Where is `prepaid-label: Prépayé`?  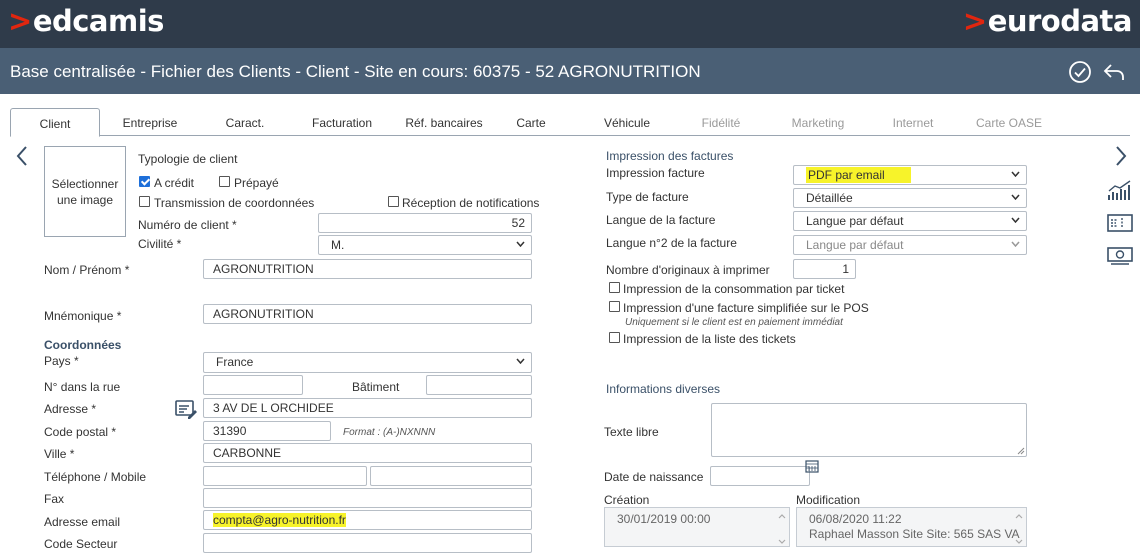
prepaid-label: Prépayé is located at coordinates (256, 183).